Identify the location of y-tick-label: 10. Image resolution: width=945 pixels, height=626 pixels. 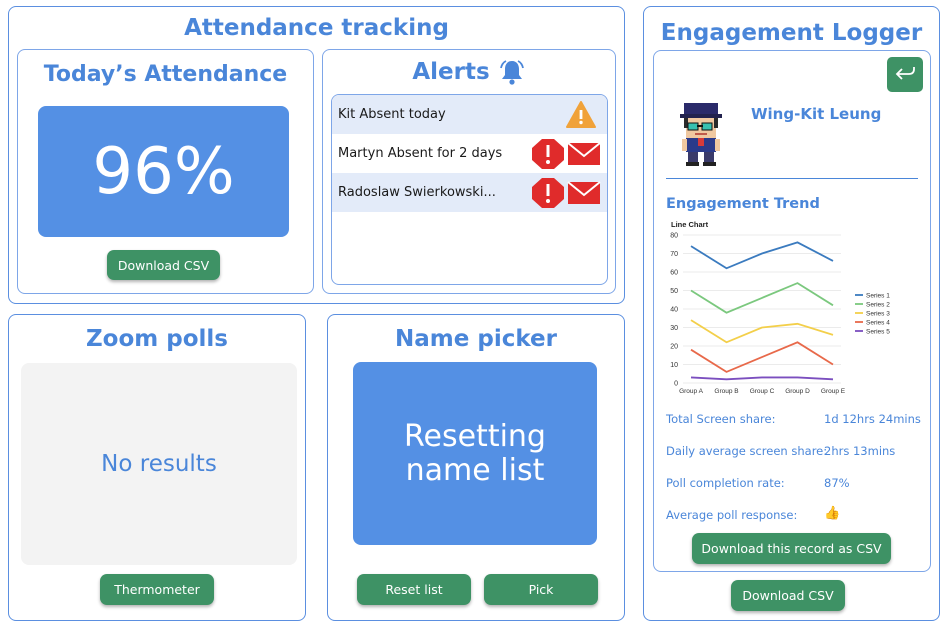
(674, 365).